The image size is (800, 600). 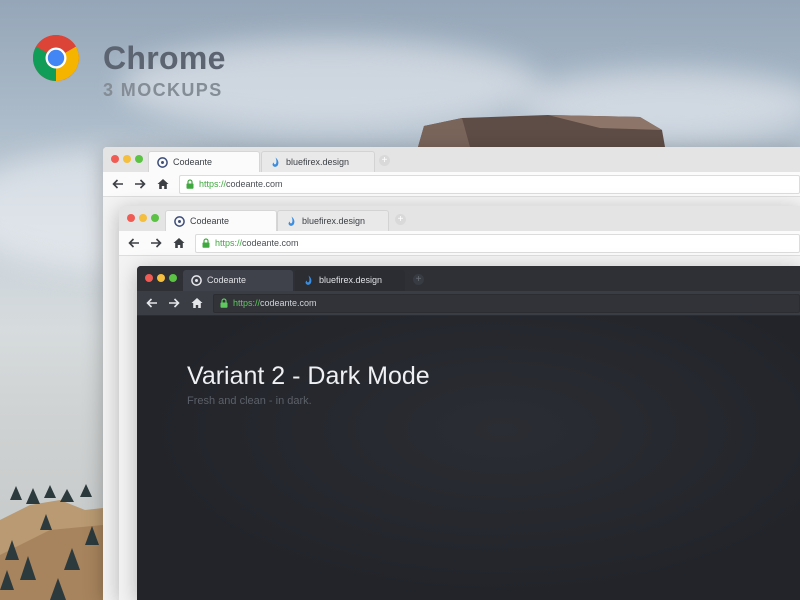 What do you see at coordinates (163, 90) in the screenshot?
I see `page-subtitle: 3 MOCKUPS` at bounding box center [163, 90].